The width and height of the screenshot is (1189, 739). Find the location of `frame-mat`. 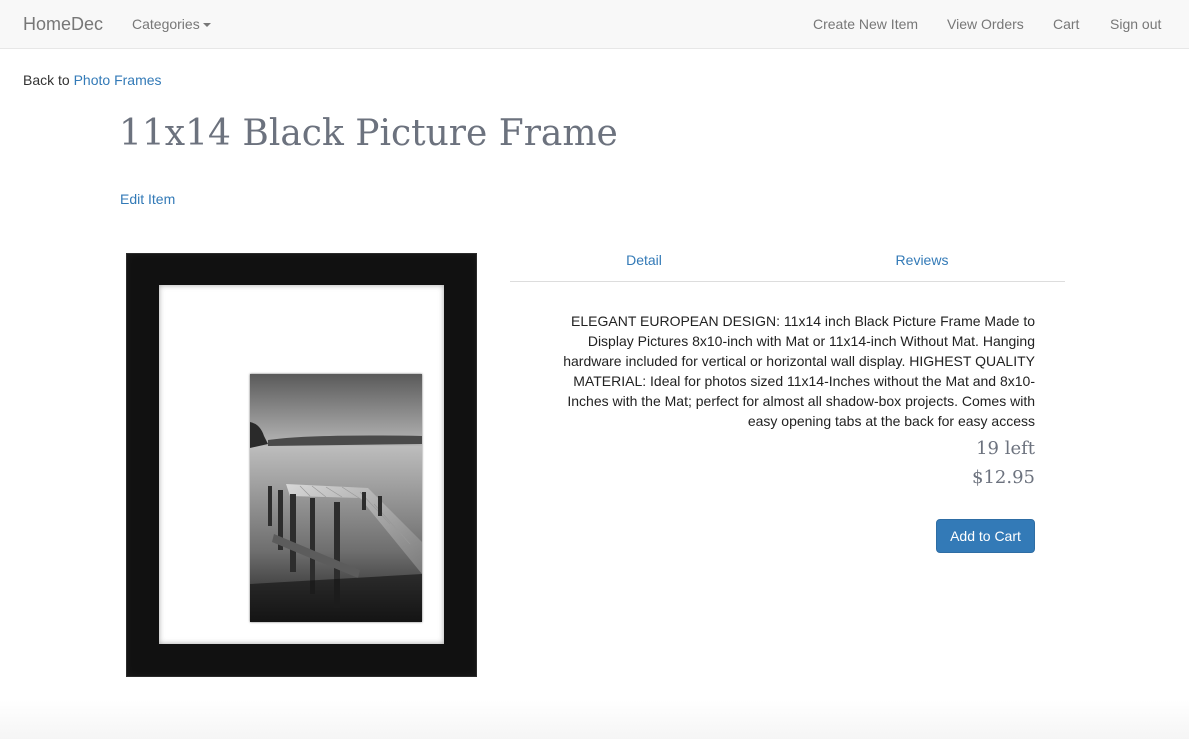

frame-mat is located at coordinates (301, 464).